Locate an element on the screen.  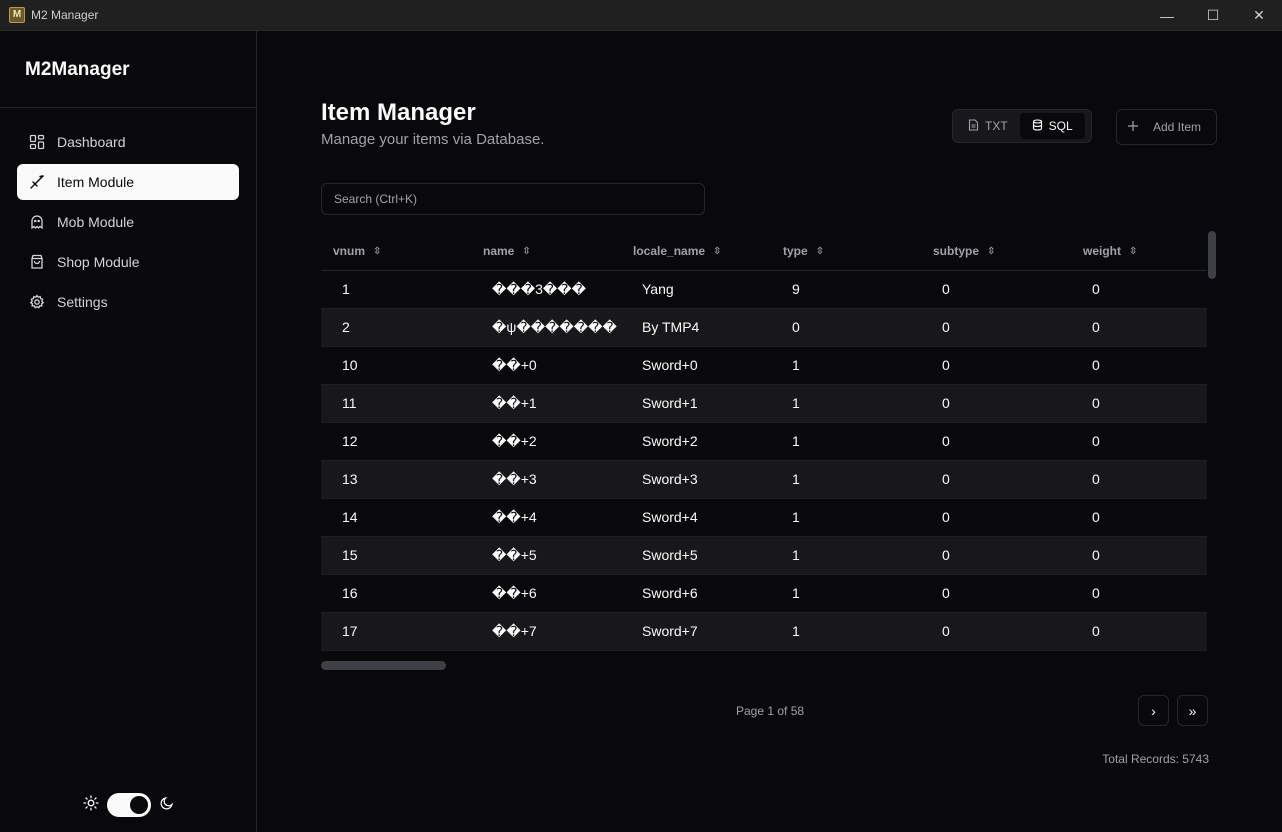
close-button: ✕ is located at coordinates (1259, 15).